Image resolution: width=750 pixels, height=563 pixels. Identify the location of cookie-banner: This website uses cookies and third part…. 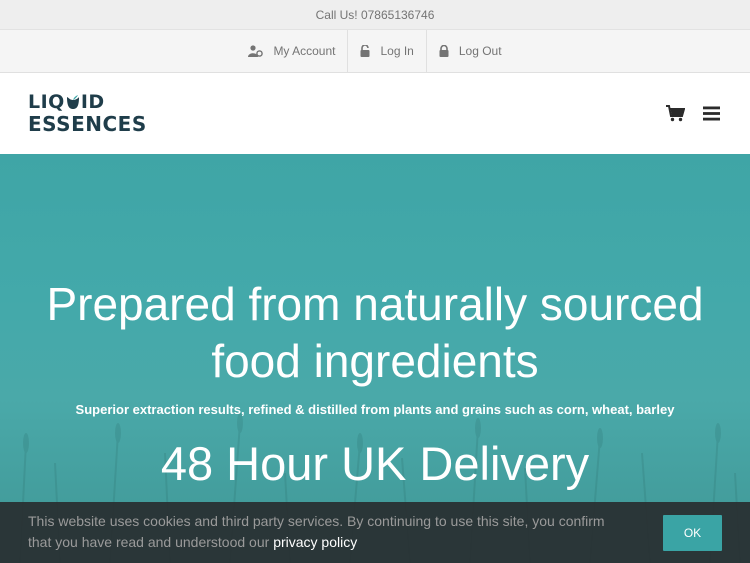
(375, 532).